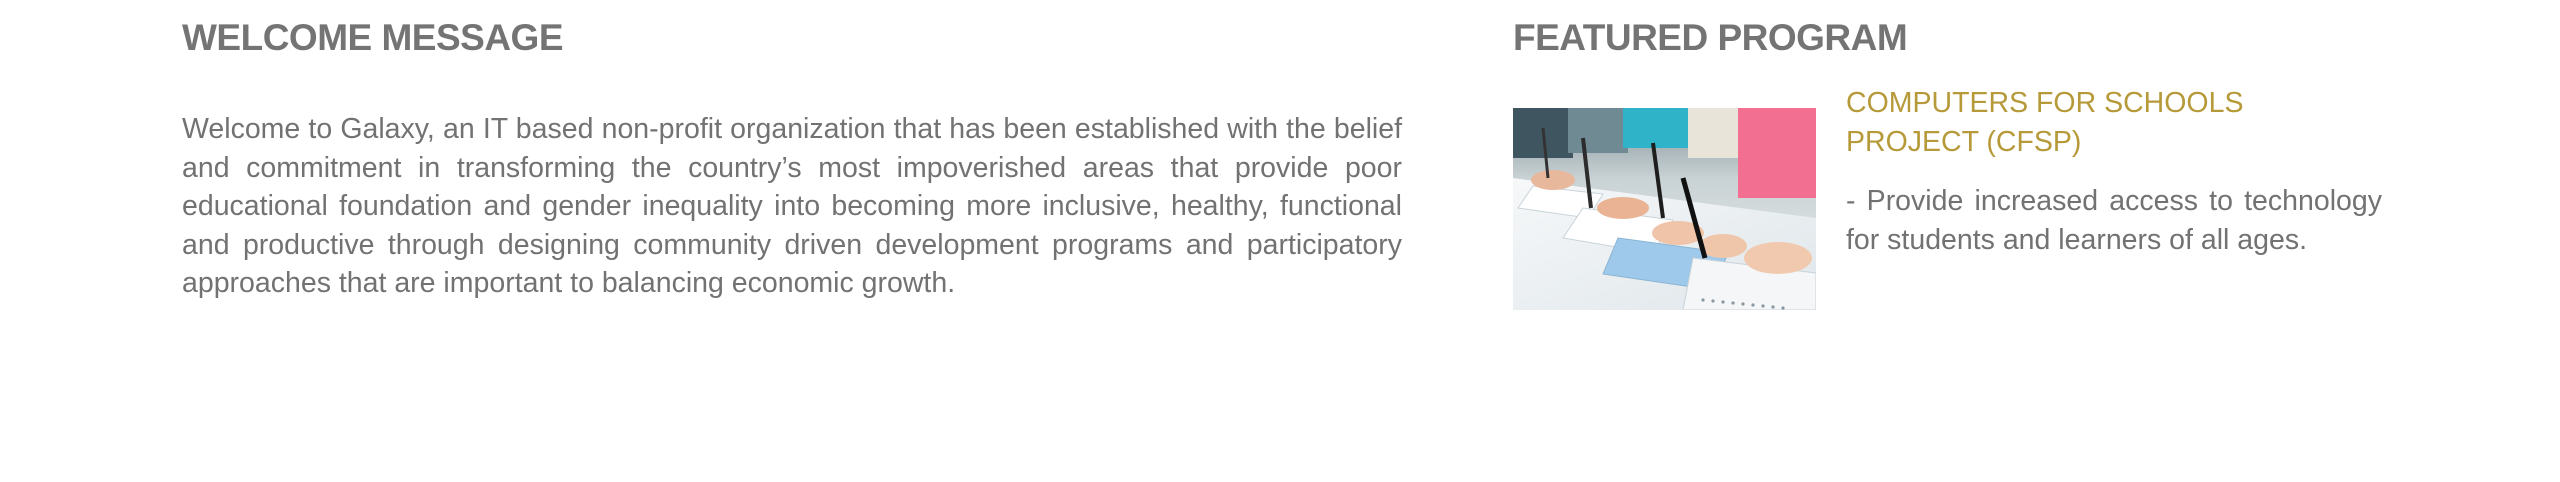 The height and width of the screenshot is (482, 2560). What do you see at coordinates (373, 37) in the screenshot?
I see `welcome-title: WELCOME MESSAGE` at bounding box center [373, 37].